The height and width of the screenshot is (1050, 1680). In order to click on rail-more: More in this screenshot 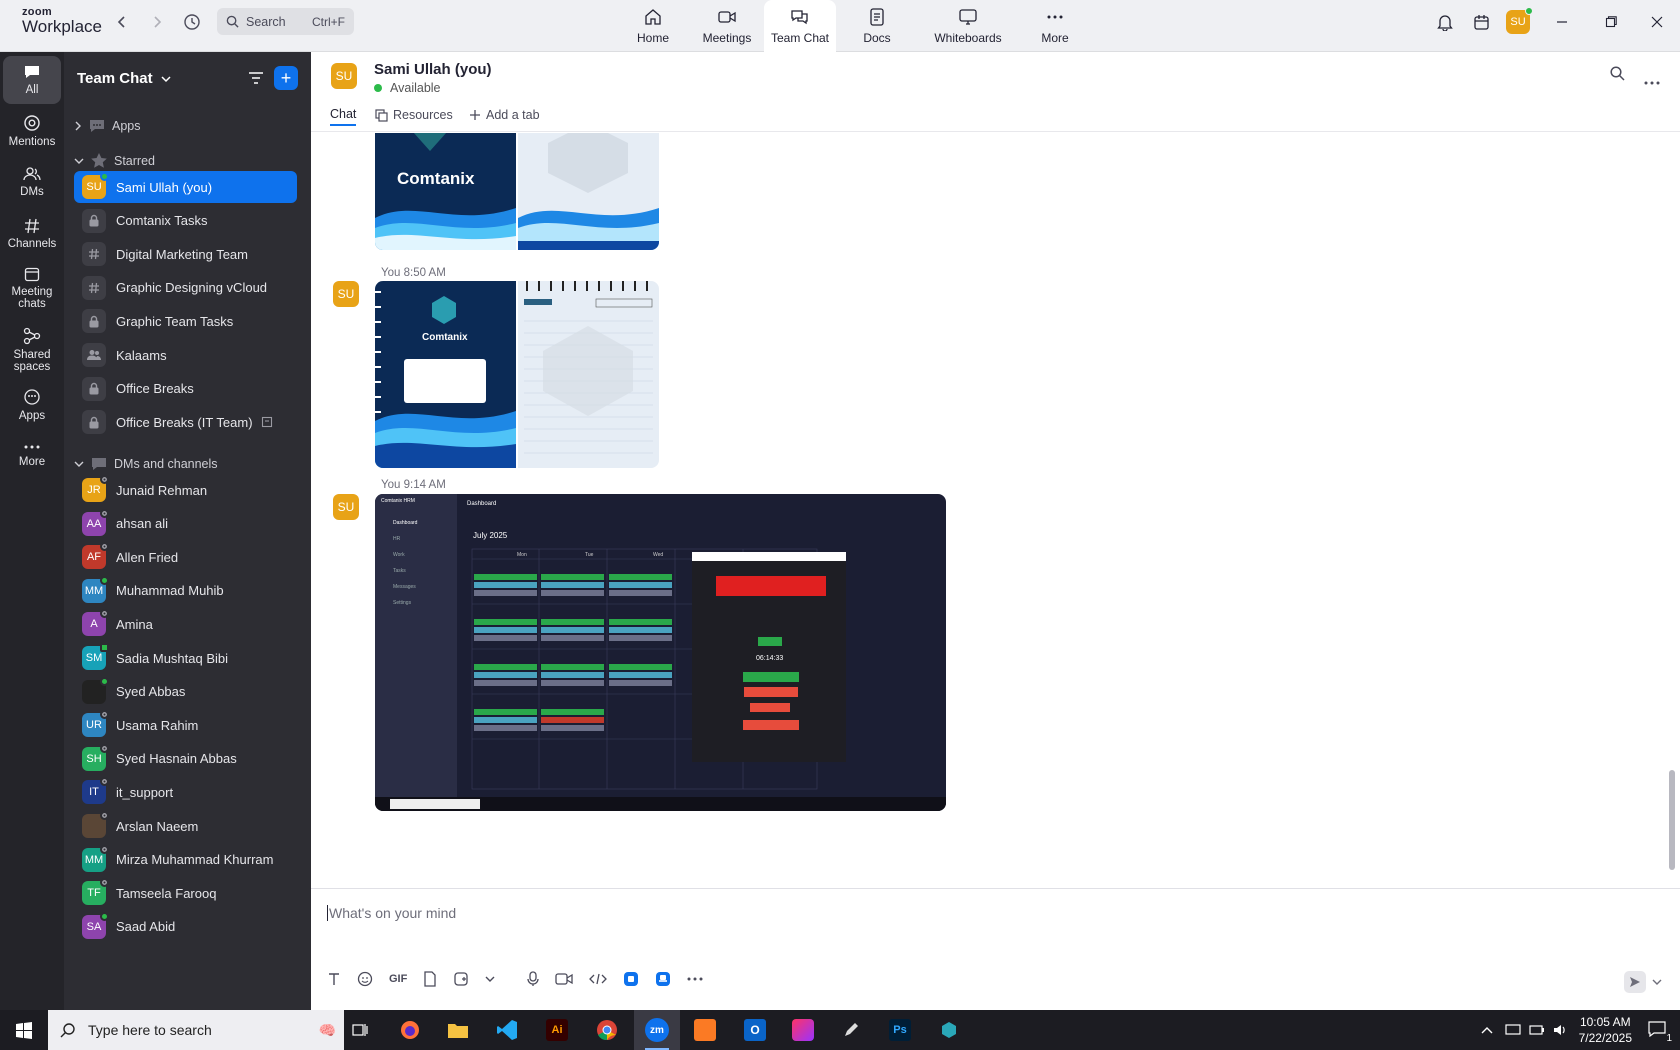, I will do `click(32, 455)`.